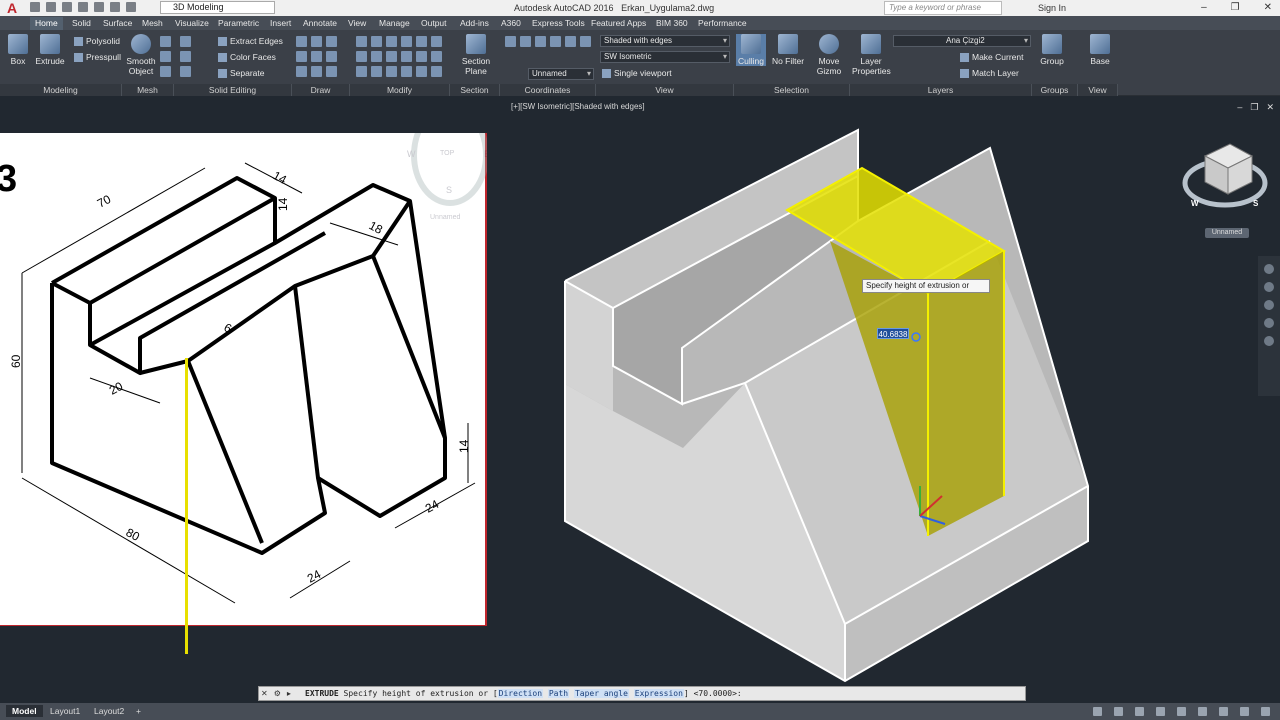 The height and width of the screenshot is (720, 1280). What do you see at coordinates (436, 56) in the screenshot?
I see `offset-icon` at bounding box center [436, 56].